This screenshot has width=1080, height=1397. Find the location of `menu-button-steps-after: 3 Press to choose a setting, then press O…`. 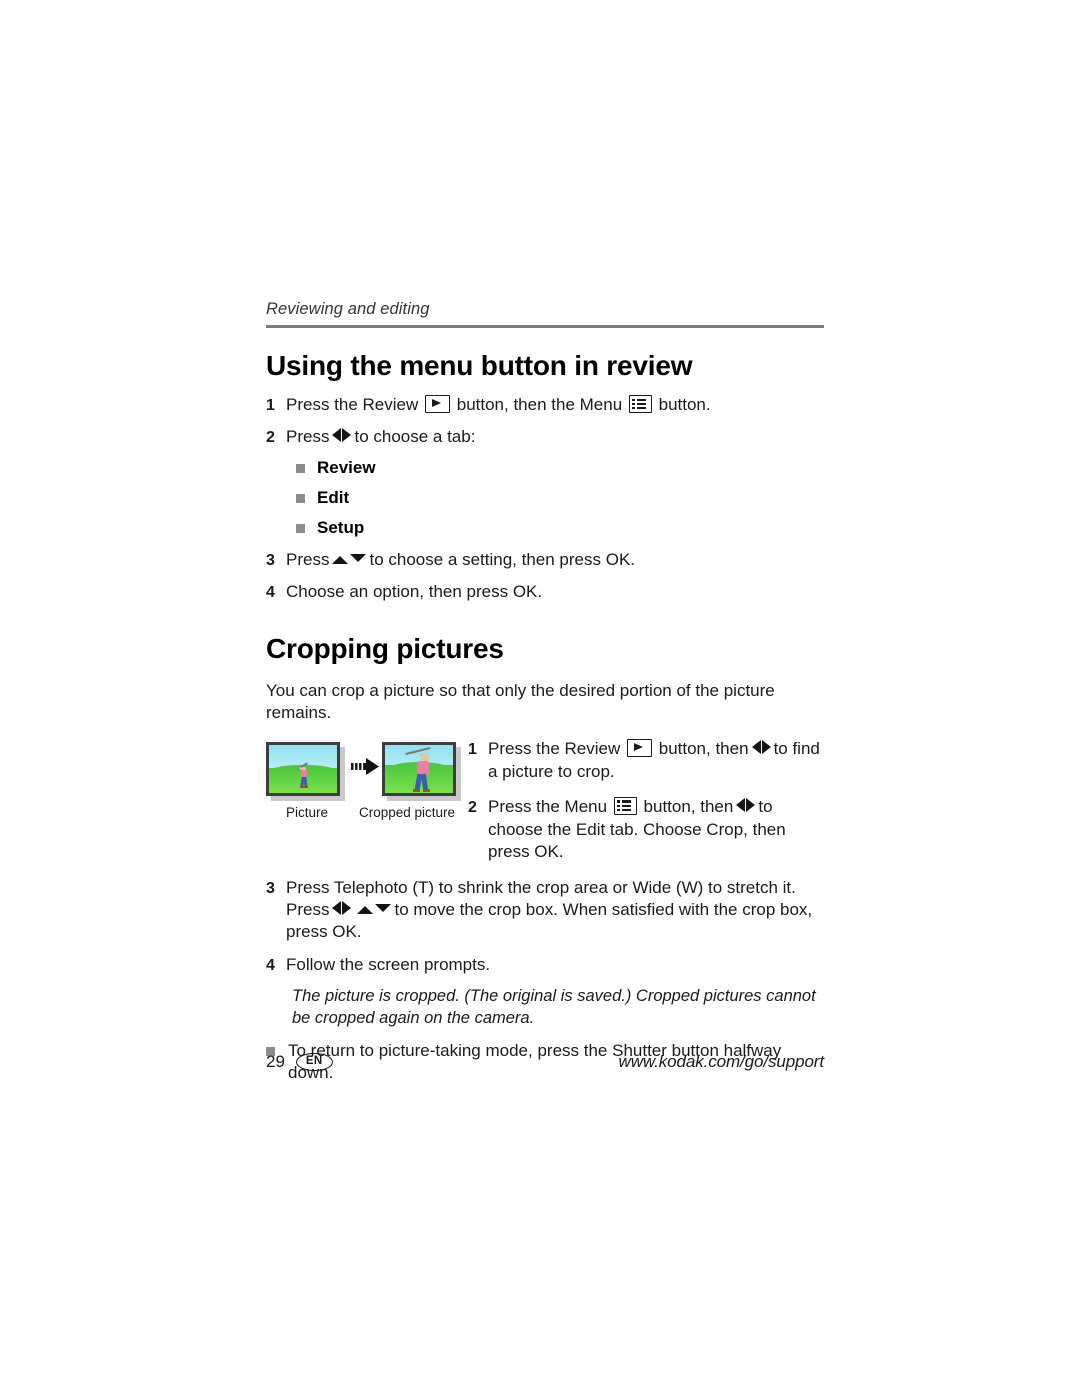

menu-button-steps-after: 3 Press to choose a setting, then press O… is located at coordinates (545, 576).